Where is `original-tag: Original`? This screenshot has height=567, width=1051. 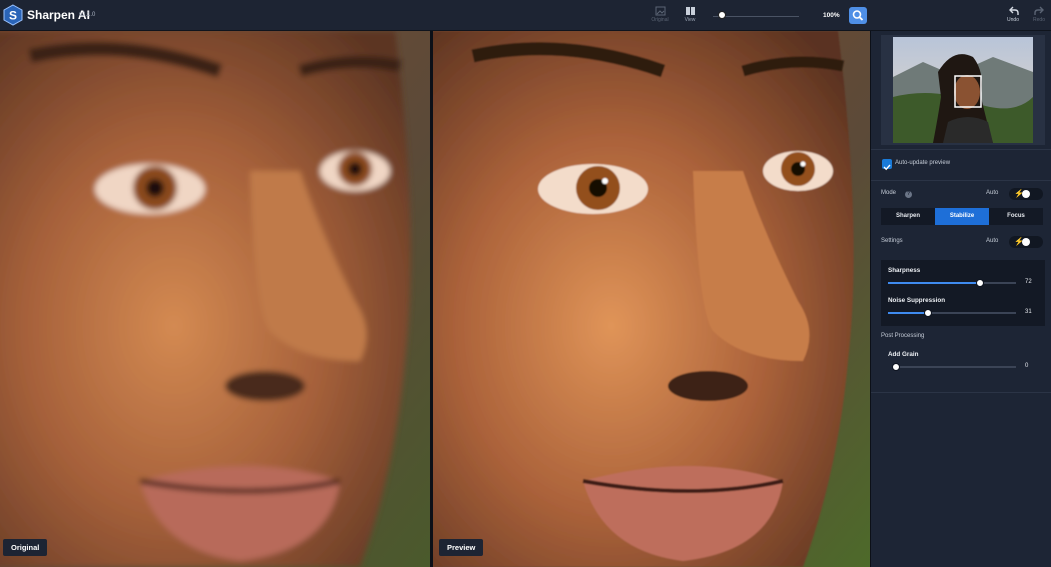
original-tag: Original is located at coordinates (25, 547).